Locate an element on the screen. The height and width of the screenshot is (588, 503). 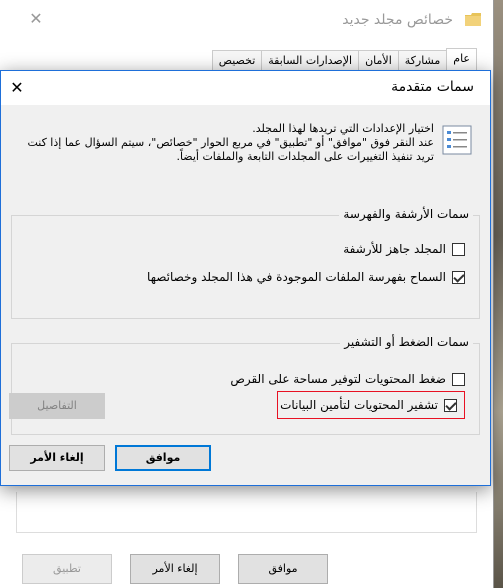
properties-apply-button: تطبيق is located at coordinates (67, 569).